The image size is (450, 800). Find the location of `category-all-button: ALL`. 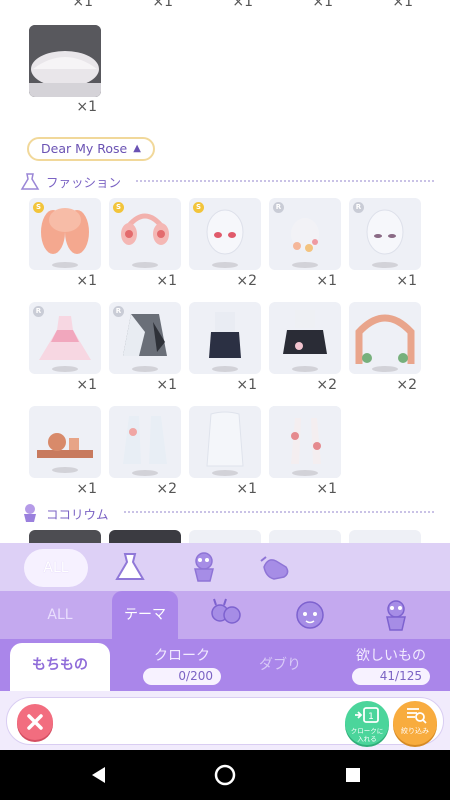

category-all-button: ALL is located at coordinates (56, 568).